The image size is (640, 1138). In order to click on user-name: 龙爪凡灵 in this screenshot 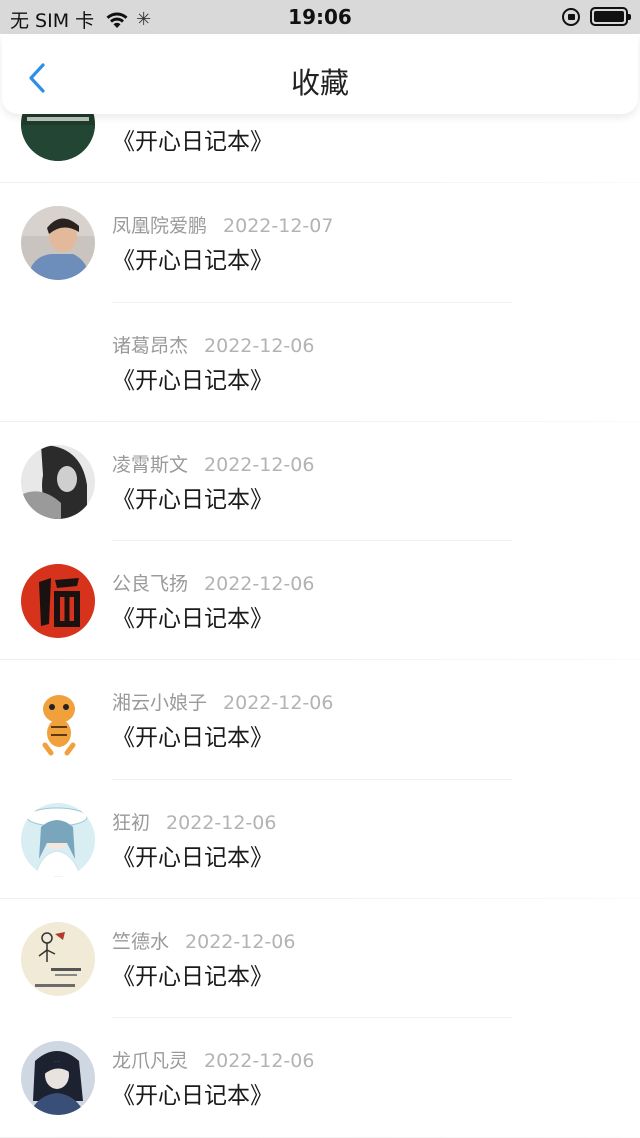, I will do `click(150, 1061)`.